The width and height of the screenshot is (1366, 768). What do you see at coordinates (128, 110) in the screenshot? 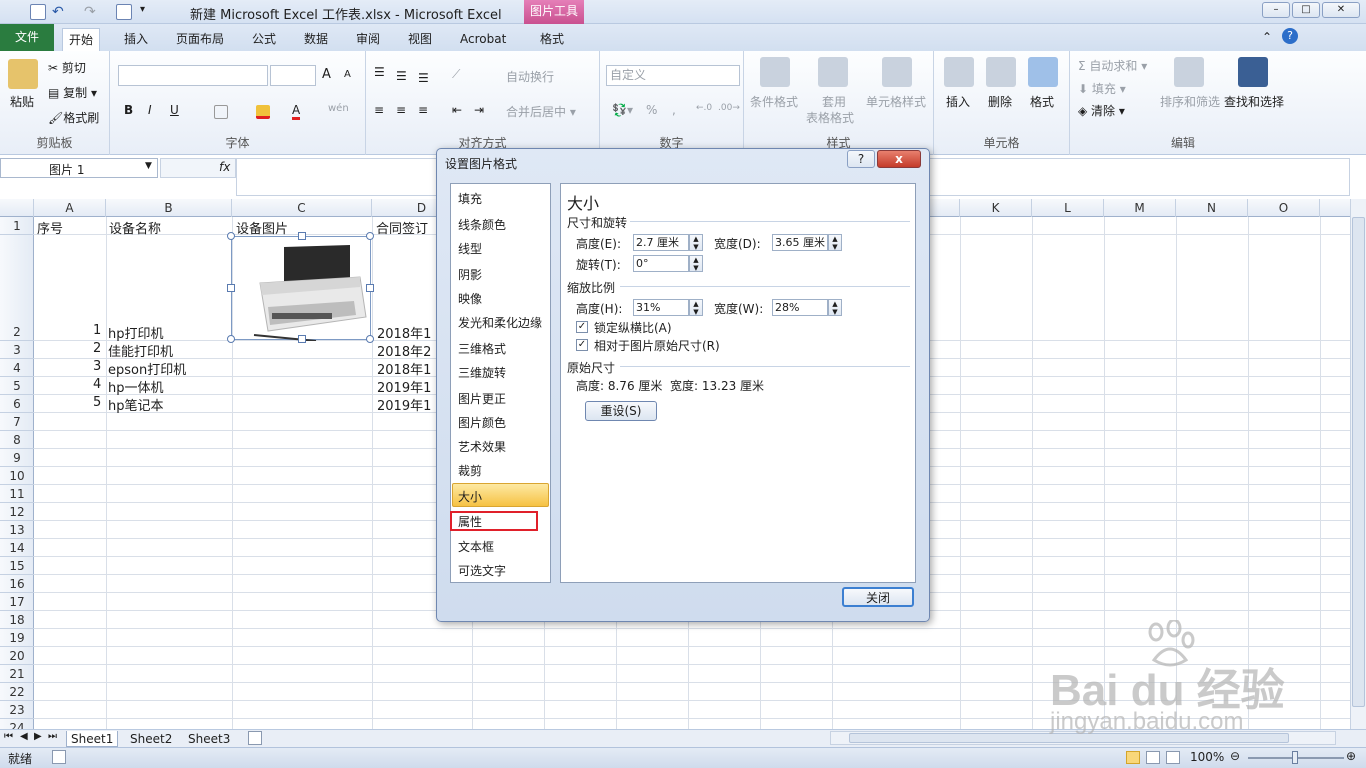
I see `bold-button: B` at bounding box center [128, 110].